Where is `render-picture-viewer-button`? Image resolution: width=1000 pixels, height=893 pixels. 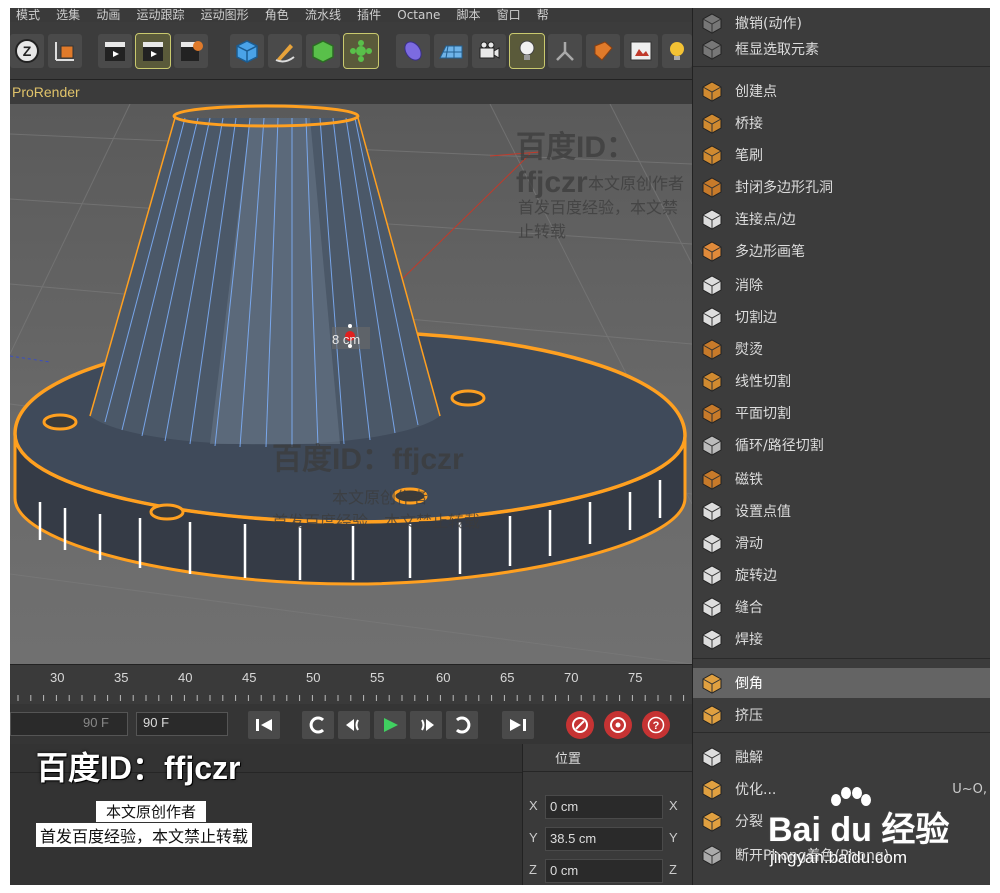 render-picture-viewer-button is located at coordinates (153, 51).